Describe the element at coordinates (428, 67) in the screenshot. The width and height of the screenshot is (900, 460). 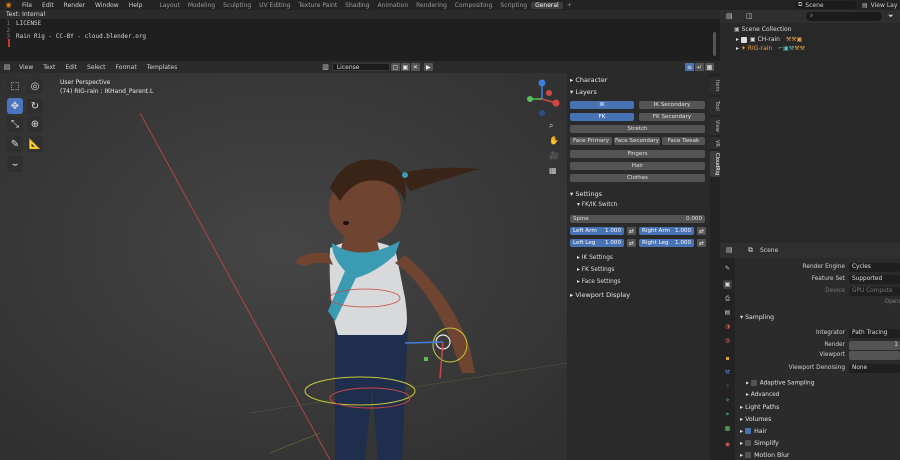
I see `run-script-icon: ▶` at that location.